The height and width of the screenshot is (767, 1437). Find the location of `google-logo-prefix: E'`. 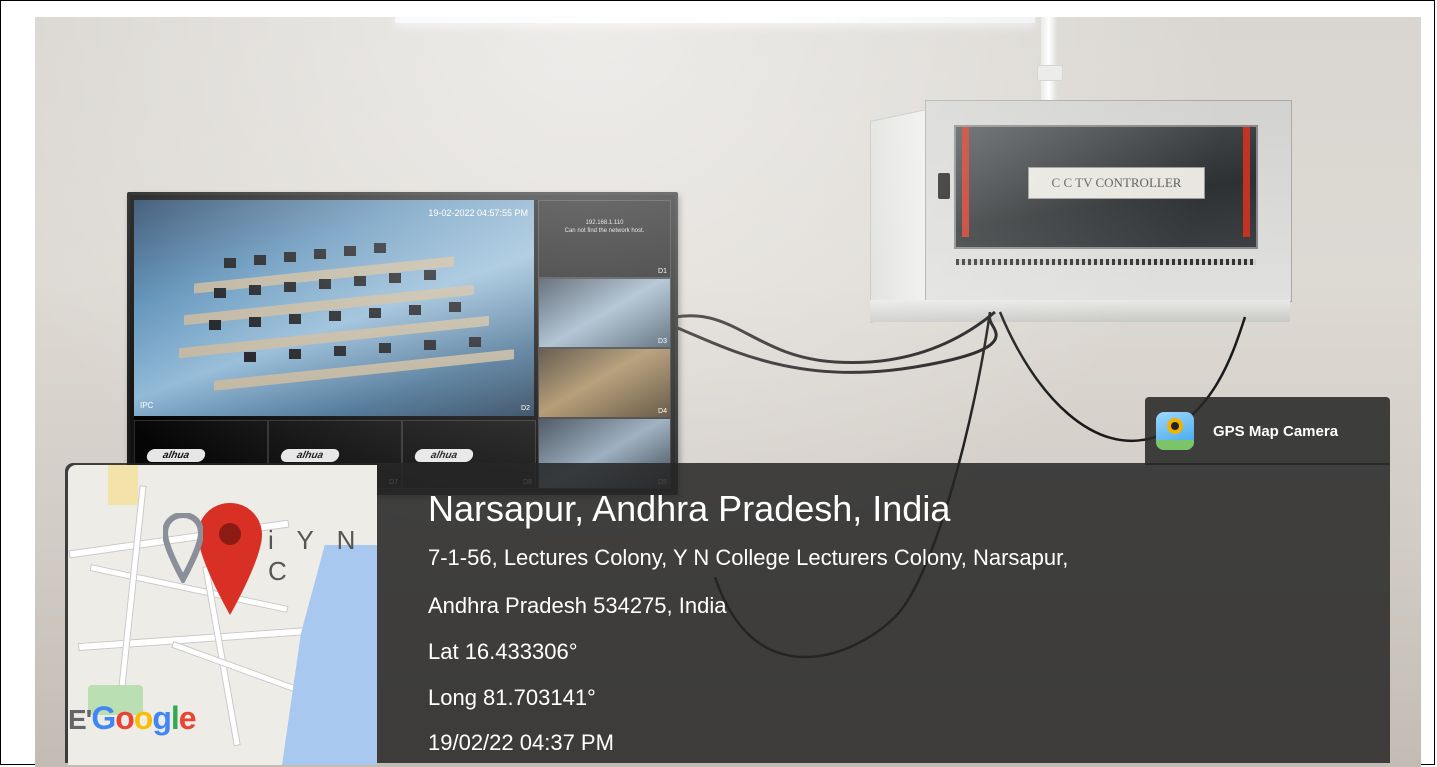

google-logo-prefix: E' is located at coordinates (80, 719).